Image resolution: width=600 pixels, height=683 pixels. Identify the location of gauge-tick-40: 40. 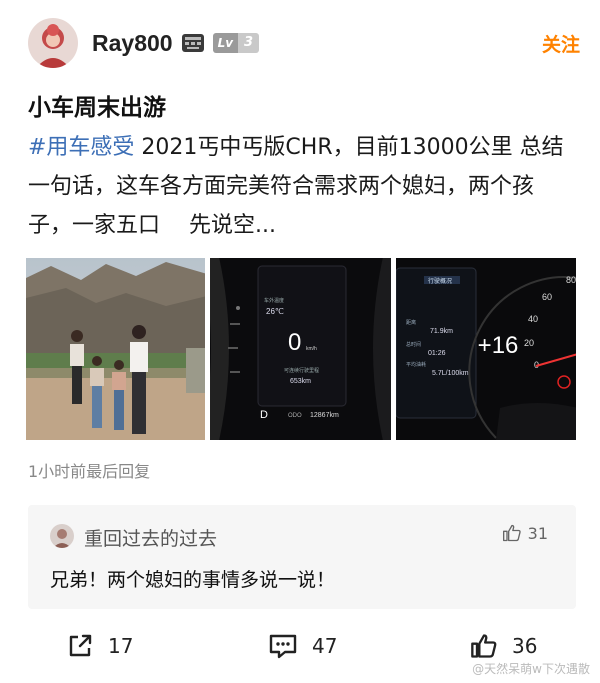
(533, 319).